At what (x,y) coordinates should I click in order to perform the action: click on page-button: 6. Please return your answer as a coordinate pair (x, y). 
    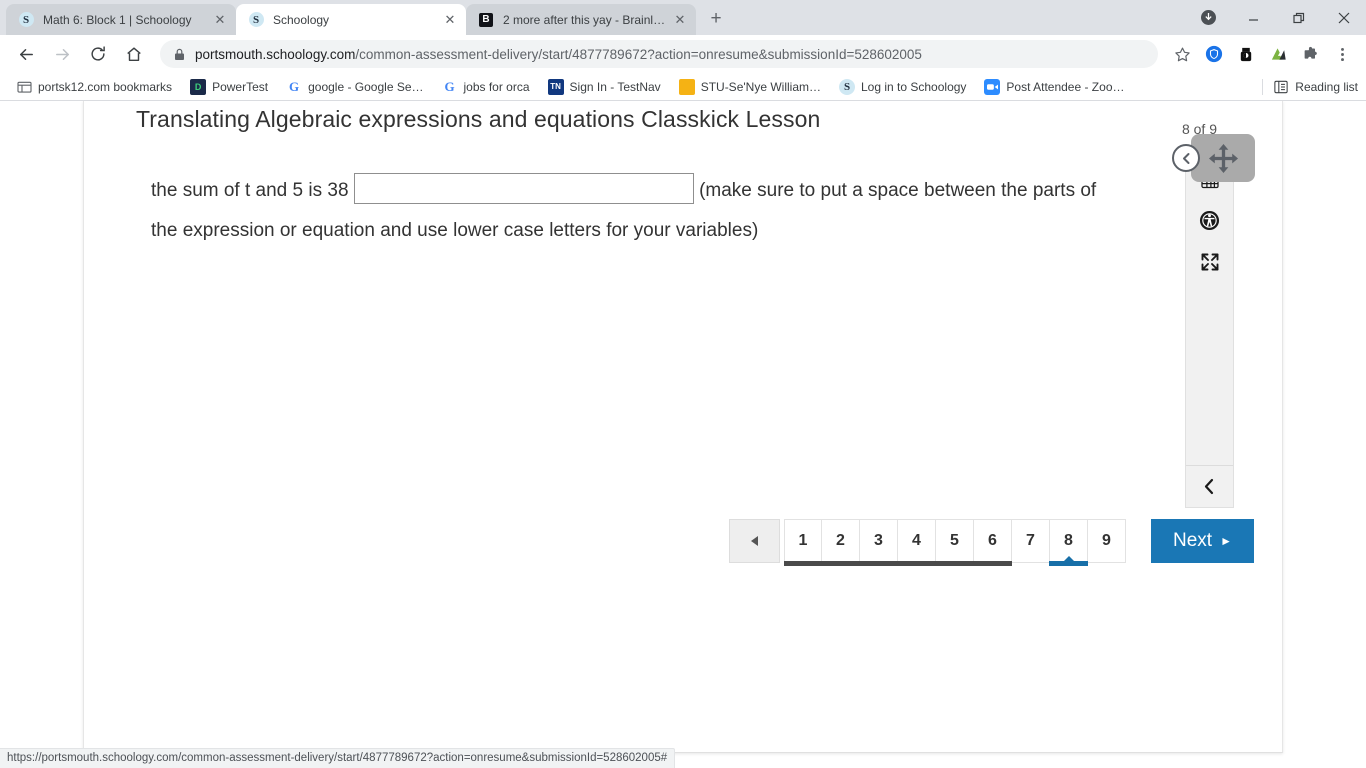
    Looking at the image, I should click on (992, 542).